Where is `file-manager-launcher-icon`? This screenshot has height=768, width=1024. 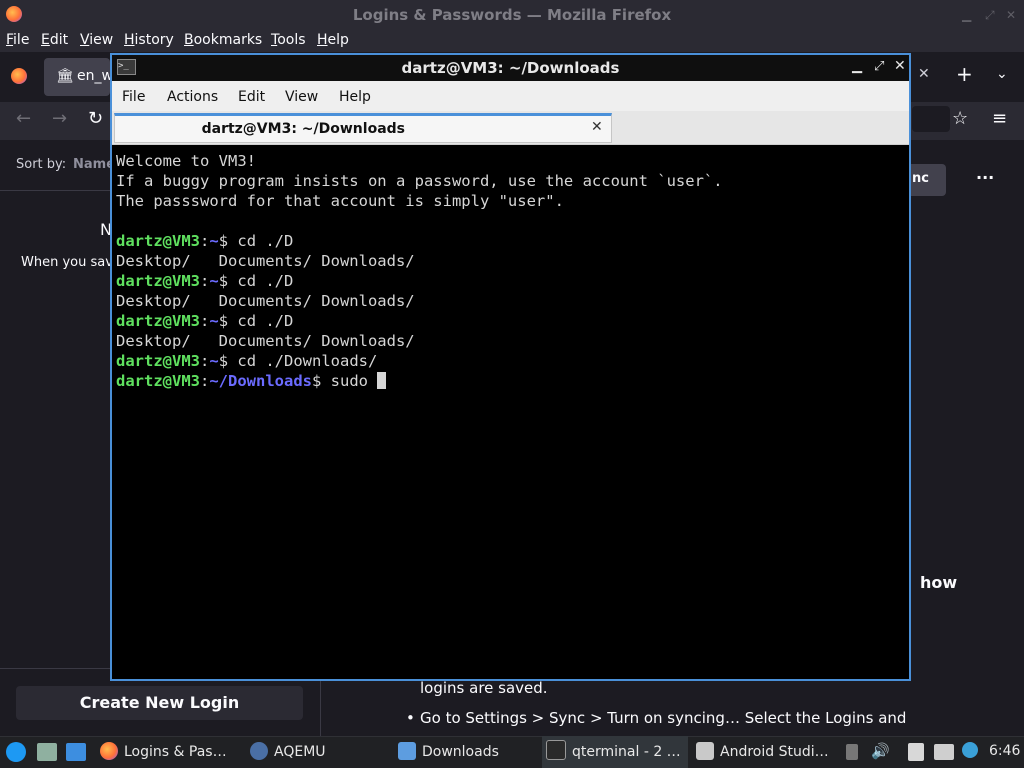
file-manager-launcher-icon is located at coordinates (47, 752).